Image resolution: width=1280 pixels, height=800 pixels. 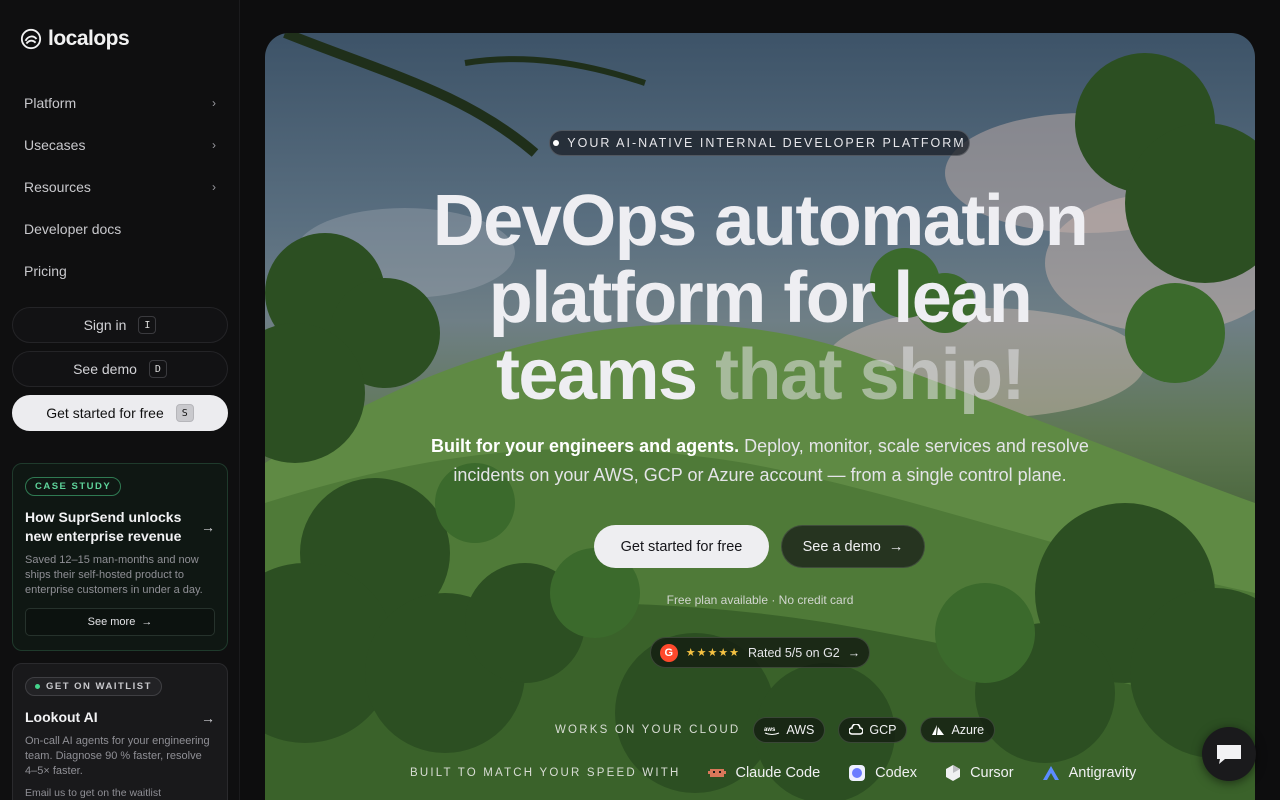 What do you see at coordinates (1050, 773) in the screenshot?
I see `antigravity-icon` at bounding box center [1050, 773].